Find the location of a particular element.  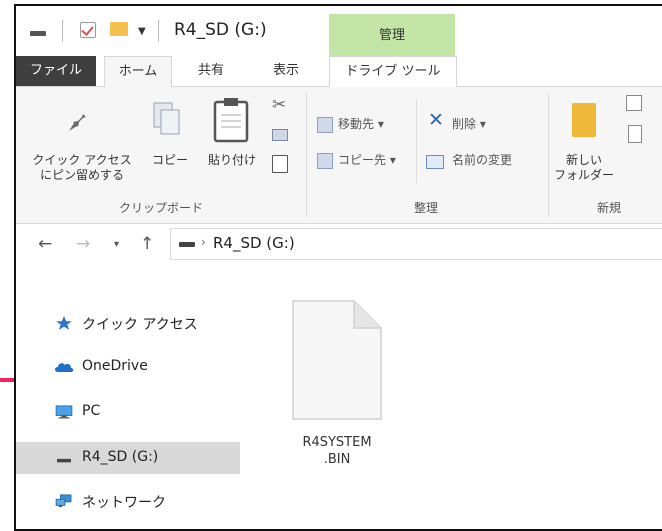

nav-item-label: PC is located at coordinates (91, 411).